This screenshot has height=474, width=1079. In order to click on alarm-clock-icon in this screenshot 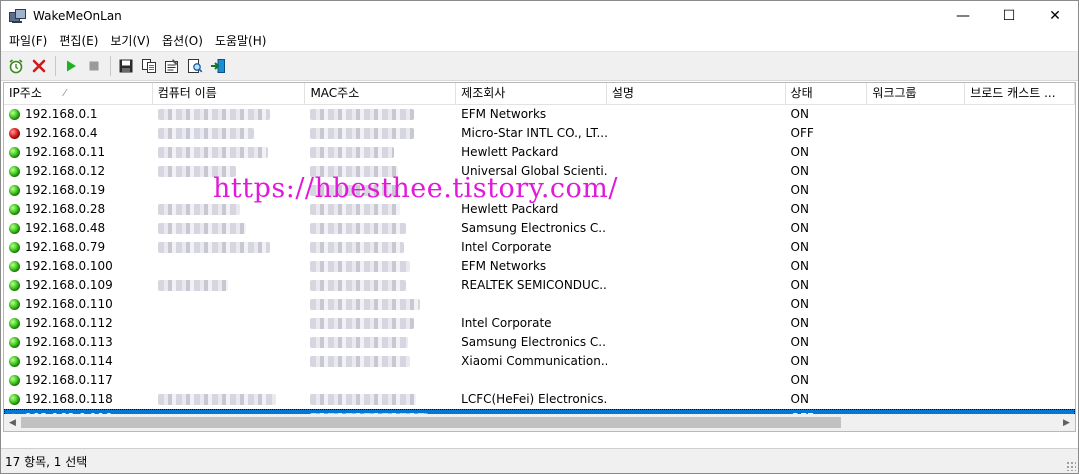, I will do `click(16, 66)`.